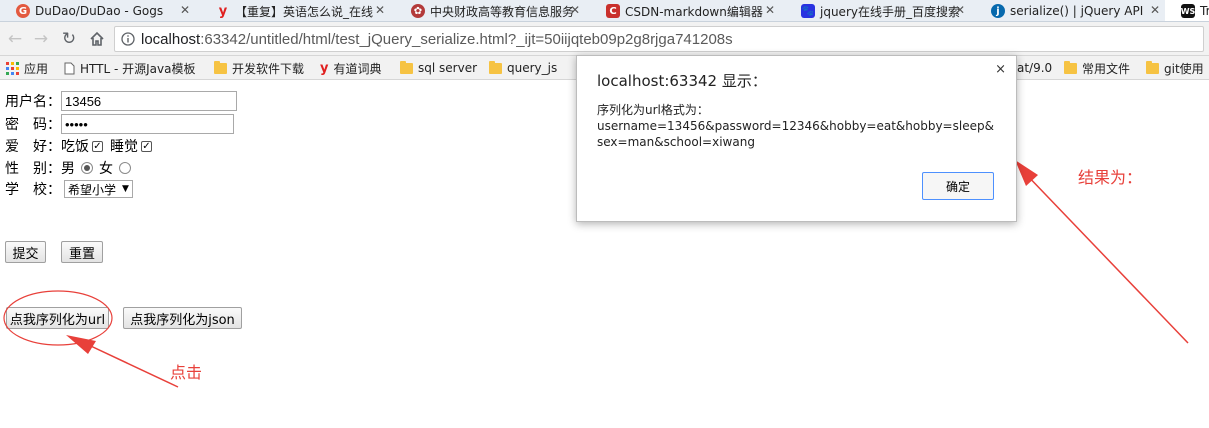 Image resolution: width=1209 pixels, height=428 pixels. Describe the element at coordinates (12, 68) in the screenshot. I see `apps-grid-icon` at that location.